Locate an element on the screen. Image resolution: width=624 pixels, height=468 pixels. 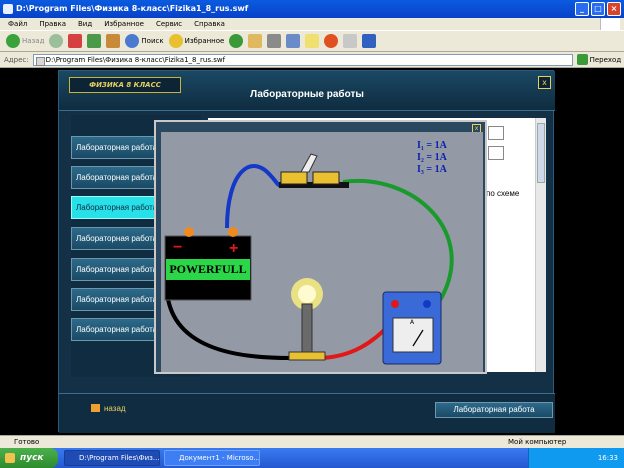
status-text: Готово is located at coordinates (27, 442).